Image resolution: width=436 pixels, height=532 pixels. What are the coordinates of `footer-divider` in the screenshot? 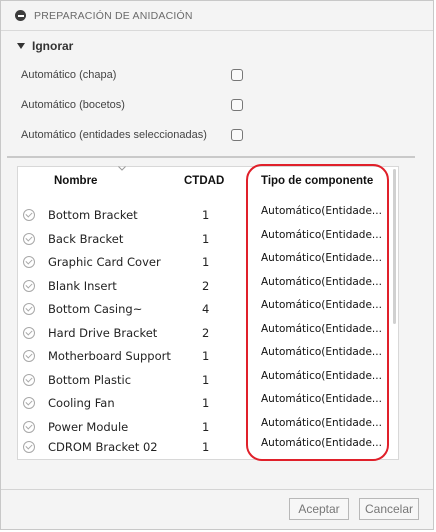 It's located at (217, 489).